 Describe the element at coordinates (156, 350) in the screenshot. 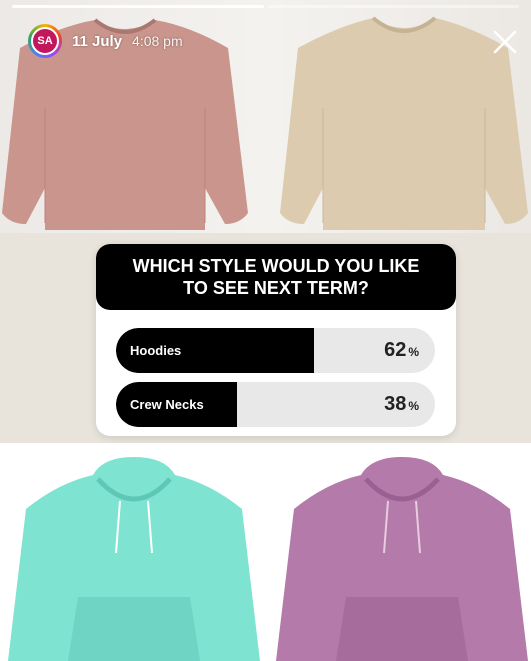

I see `poll-option-label: Hoodies` at that location.